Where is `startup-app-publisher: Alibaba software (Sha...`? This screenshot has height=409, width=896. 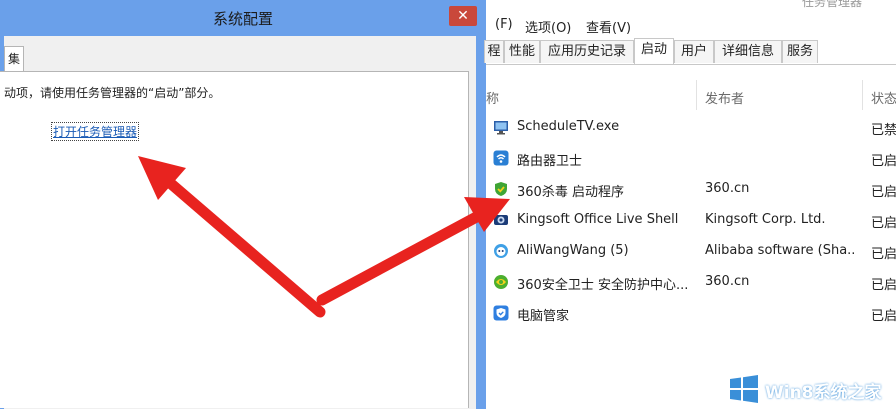
startup-app-publisher: Alibaba software (Sha... is located at coordinates (780, 250).